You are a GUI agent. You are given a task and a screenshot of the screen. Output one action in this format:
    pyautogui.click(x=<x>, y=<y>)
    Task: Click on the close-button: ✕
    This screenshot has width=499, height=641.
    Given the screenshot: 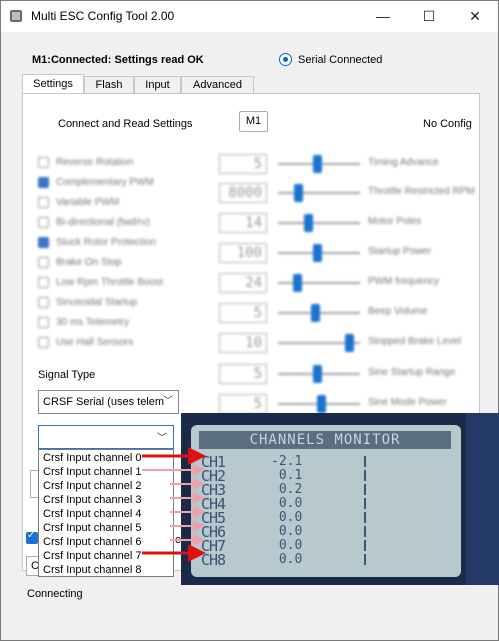 What is the action you would take?
    pyautogui.click(x=475, y=16)
    